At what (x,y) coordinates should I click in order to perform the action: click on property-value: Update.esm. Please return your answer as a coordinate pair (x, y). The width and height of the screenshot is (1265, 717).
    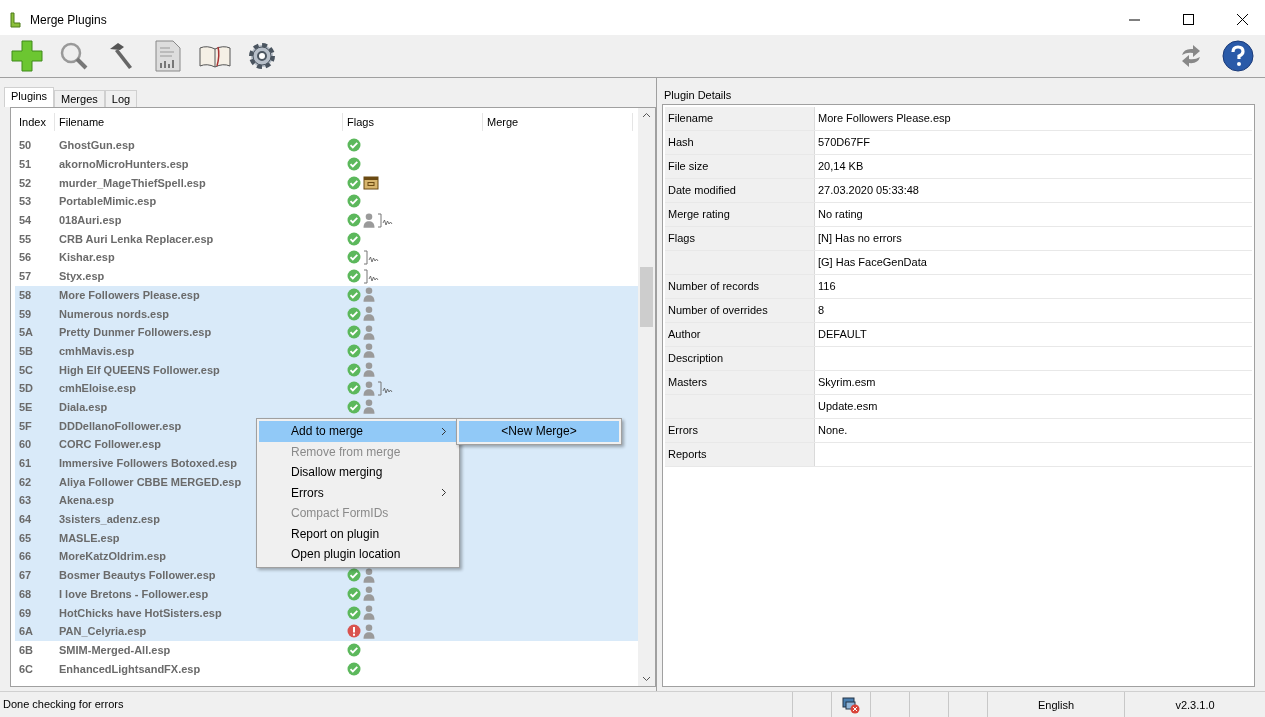
    Looking at the image, I should click on (847, 406).